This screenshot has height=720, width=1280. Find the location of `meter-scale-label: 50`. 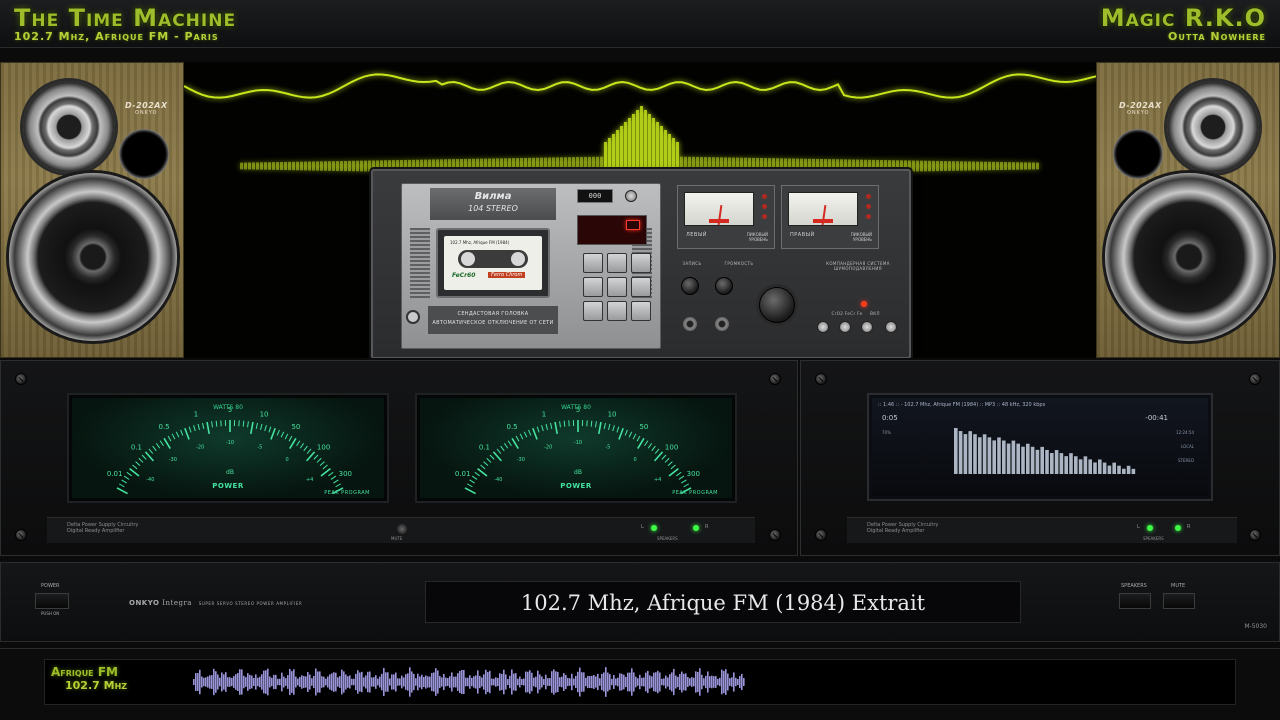

meter-scale-label: 50 is located at coordinates (643, 427).